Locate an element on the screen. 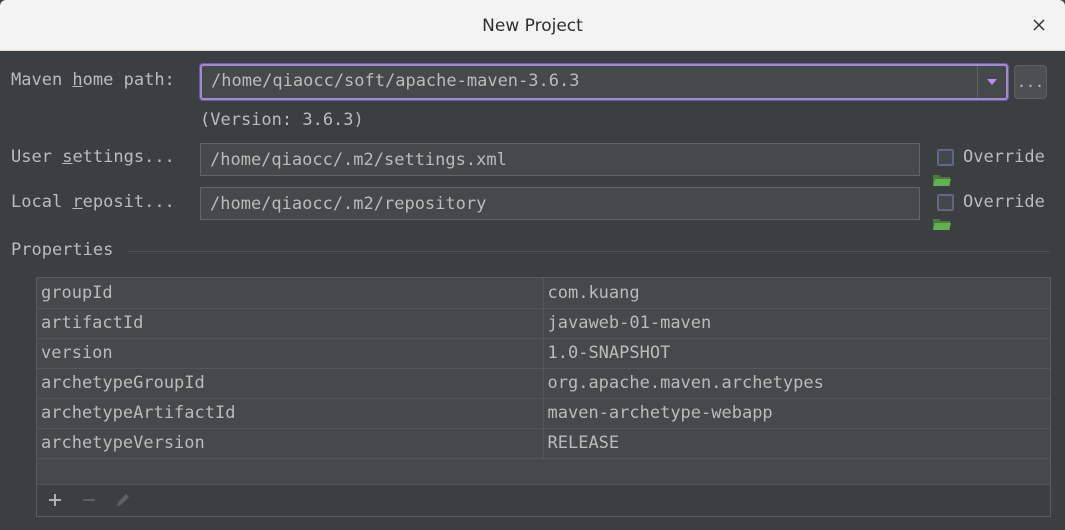 The height and width of the screenshot is (530, 1065). table-row: version 1.0-SNAPSHOT is located at coordinates (543, 353).